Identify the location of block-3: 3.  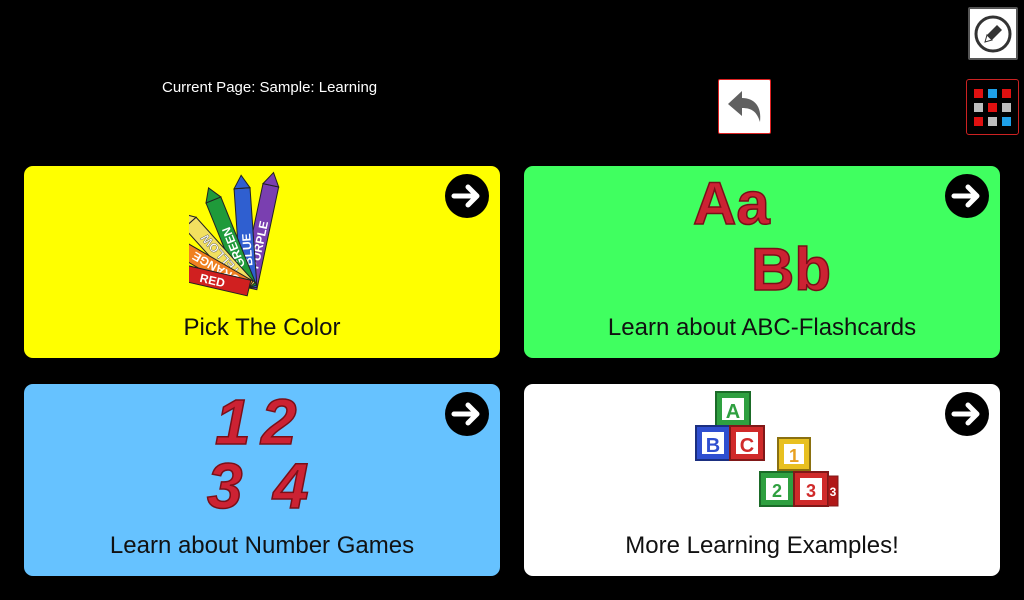
(811, 491).